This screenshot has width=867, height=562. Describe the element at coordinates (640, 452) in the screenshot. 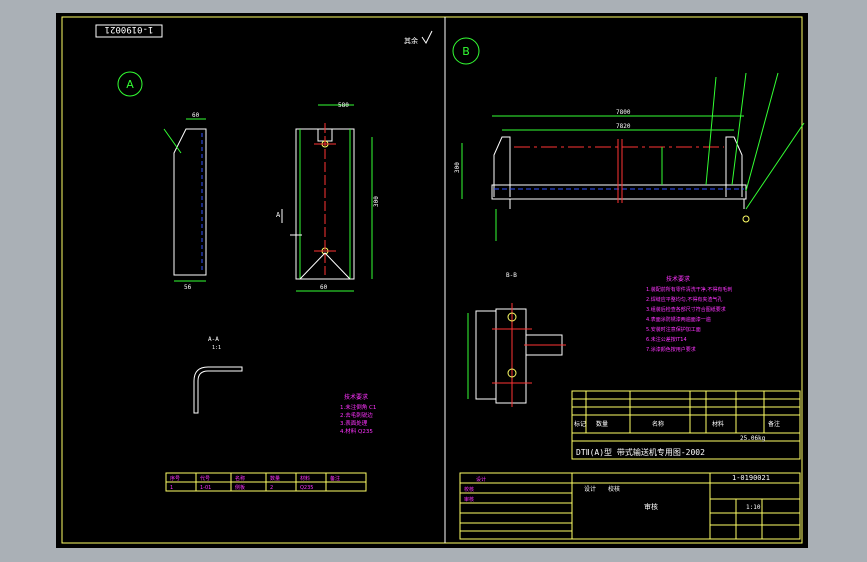

I see `drawing-title: DTⅡ(A)型 带式输送机专用图-2002` at that location.